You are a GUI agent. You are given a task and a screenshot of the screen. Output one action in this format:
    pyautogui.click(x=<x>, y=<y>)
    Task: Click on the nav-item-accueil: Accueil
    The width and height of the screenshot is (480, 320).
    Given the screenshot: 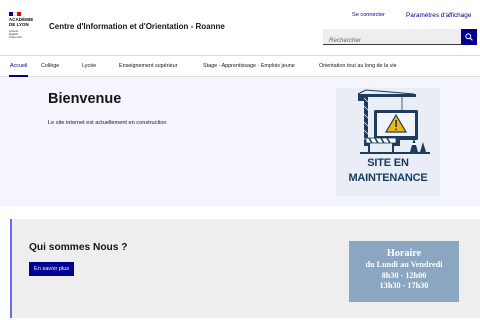 What is the action you would take?
    pyautogui.click(x=18, y=66)
    